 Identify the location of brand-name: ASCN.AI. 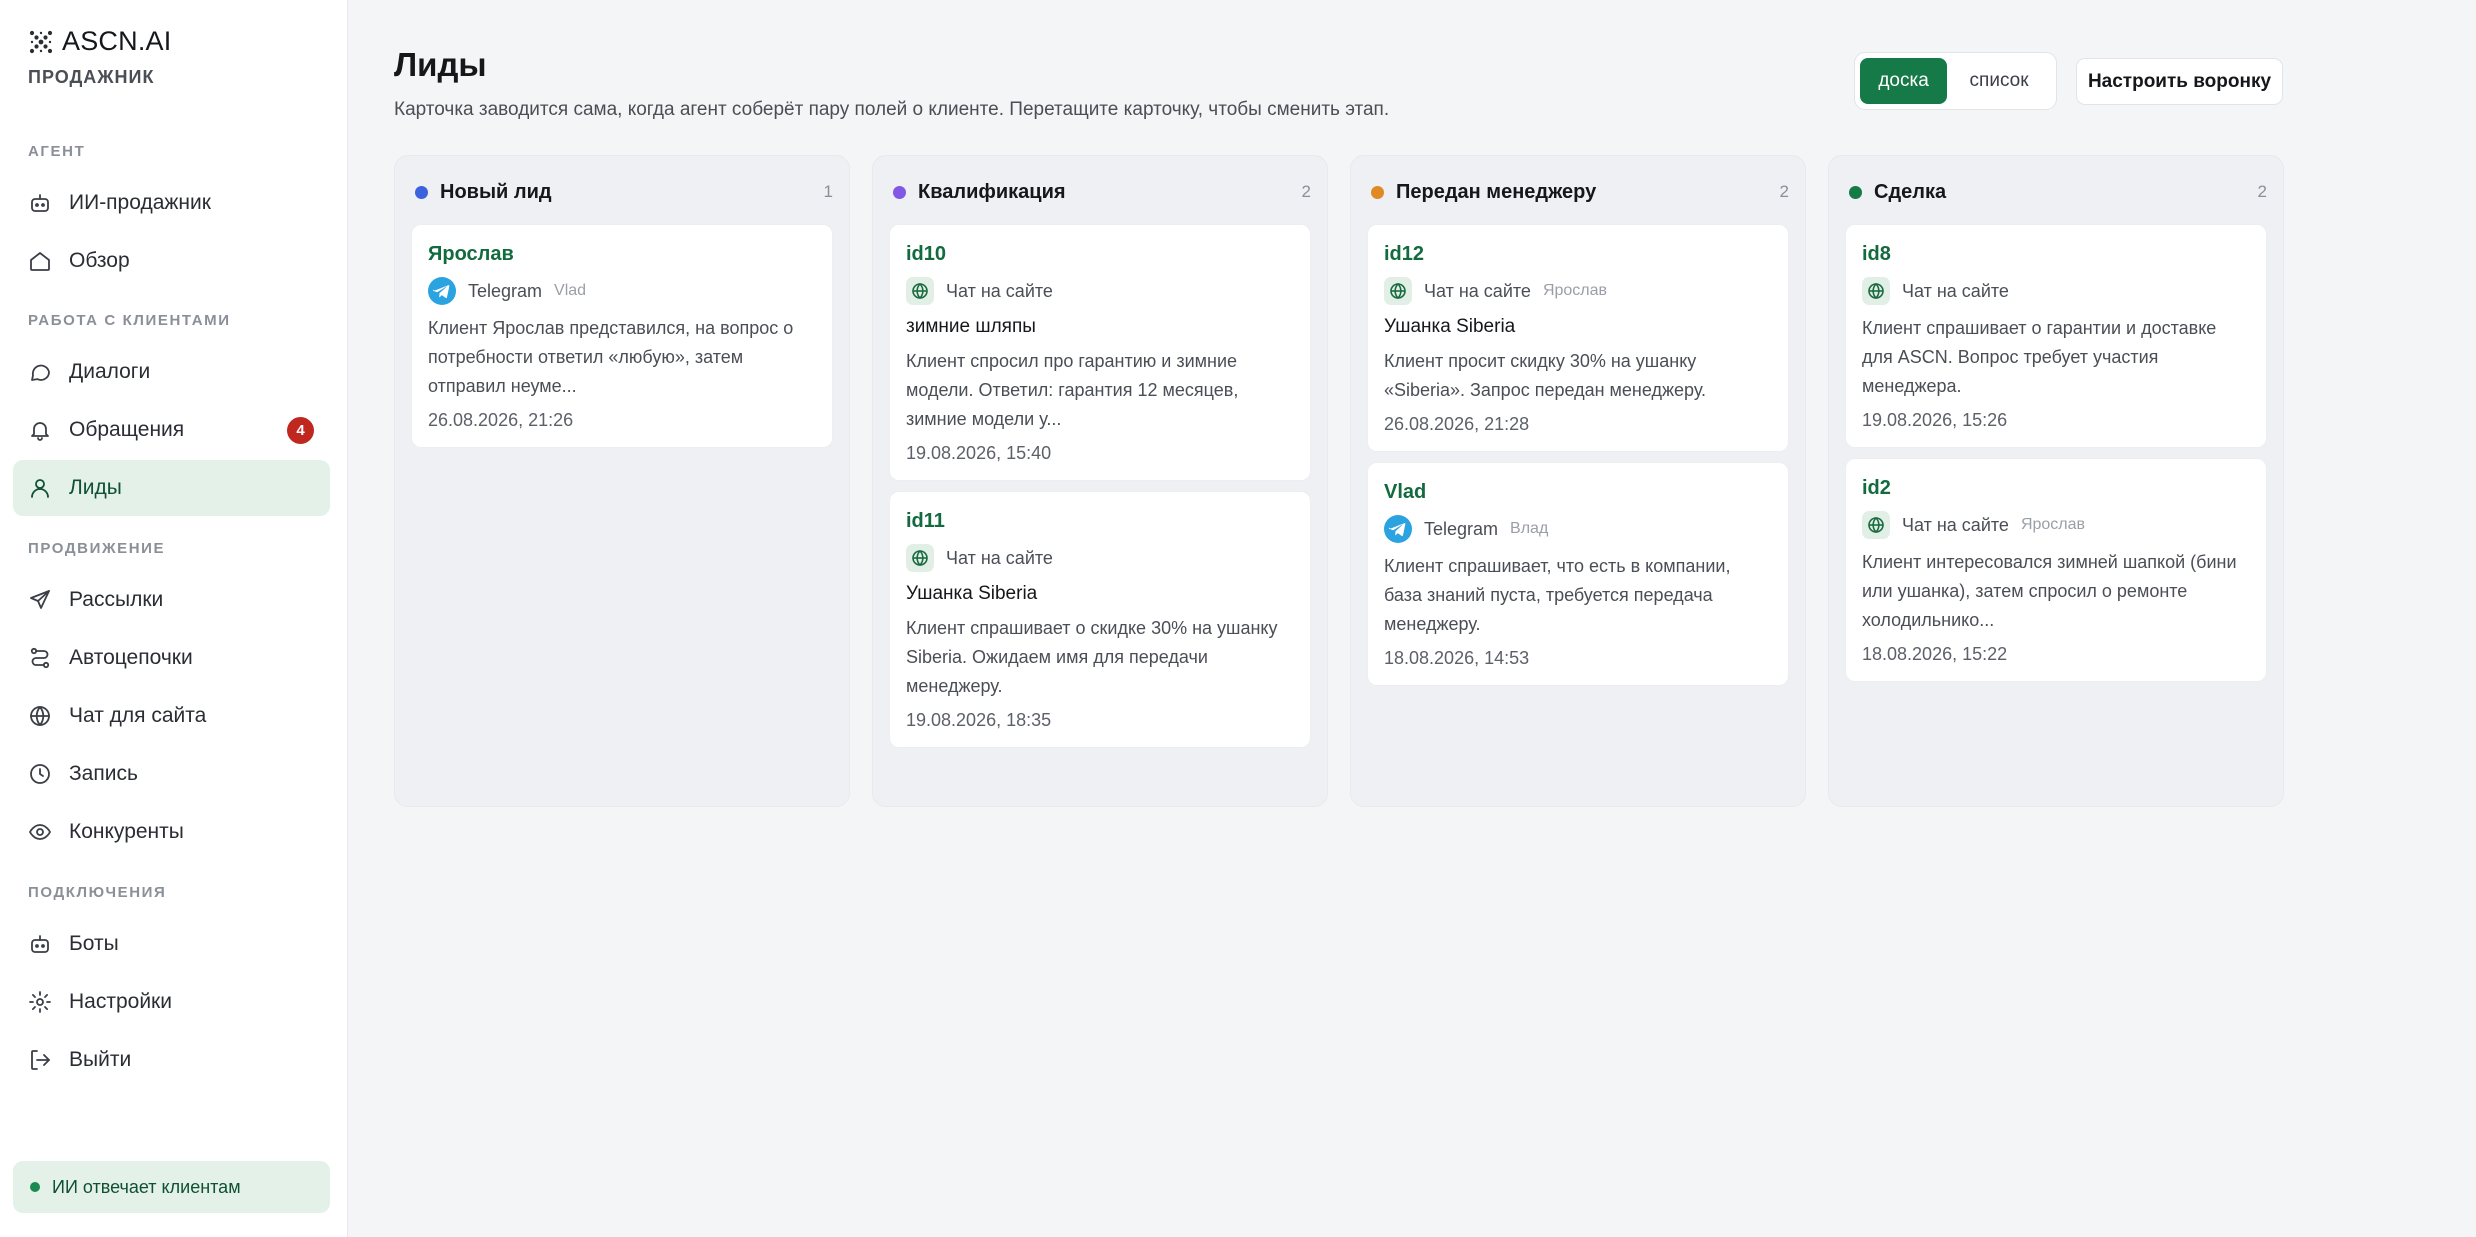
(117, 41).